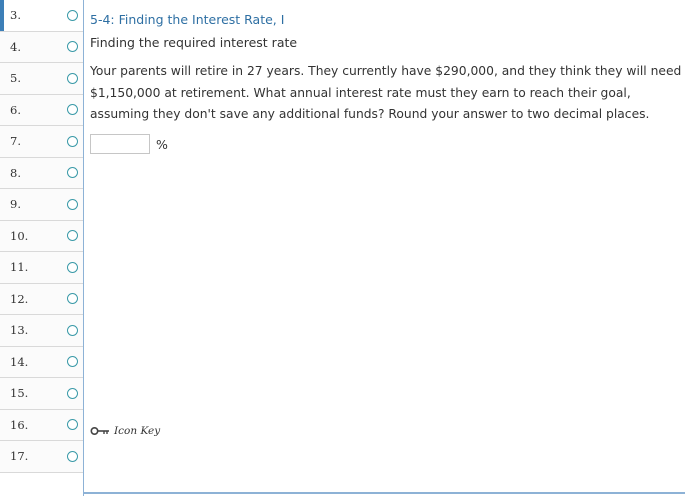  What do you see at coordinates (42, 425) in the screenshot?
I see `nav-item-16: 16.` at bounding box center [42, 425].